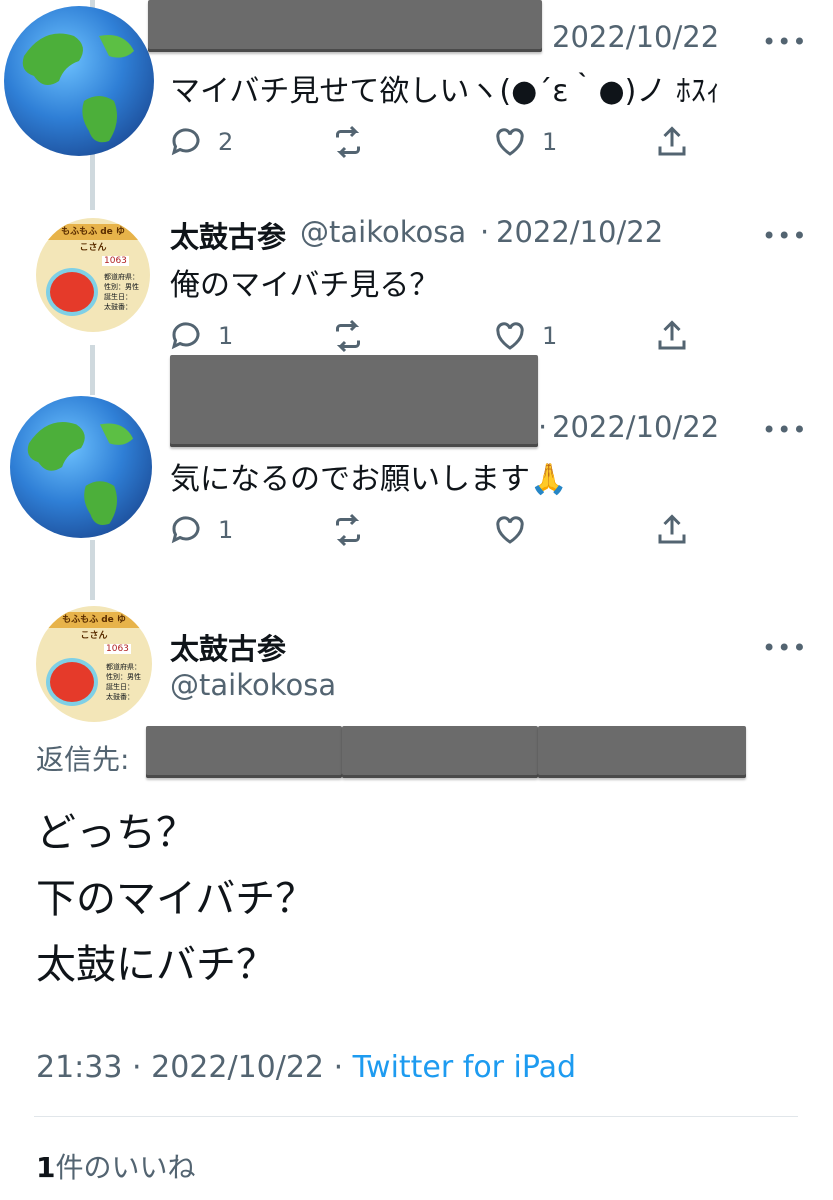 The height and width of the screenshot is (1200, 833). What do you see at coordinates (369, 479) in the screenshot?
I see `tweet-text: 気になるのでお願いします🙏` at bounding box center [369, 479].